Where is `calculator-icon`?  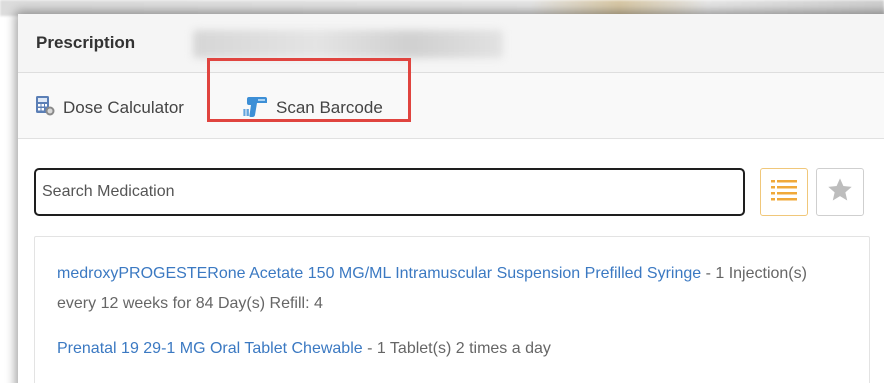
calculator-icon is located at coordinates (48, 108).